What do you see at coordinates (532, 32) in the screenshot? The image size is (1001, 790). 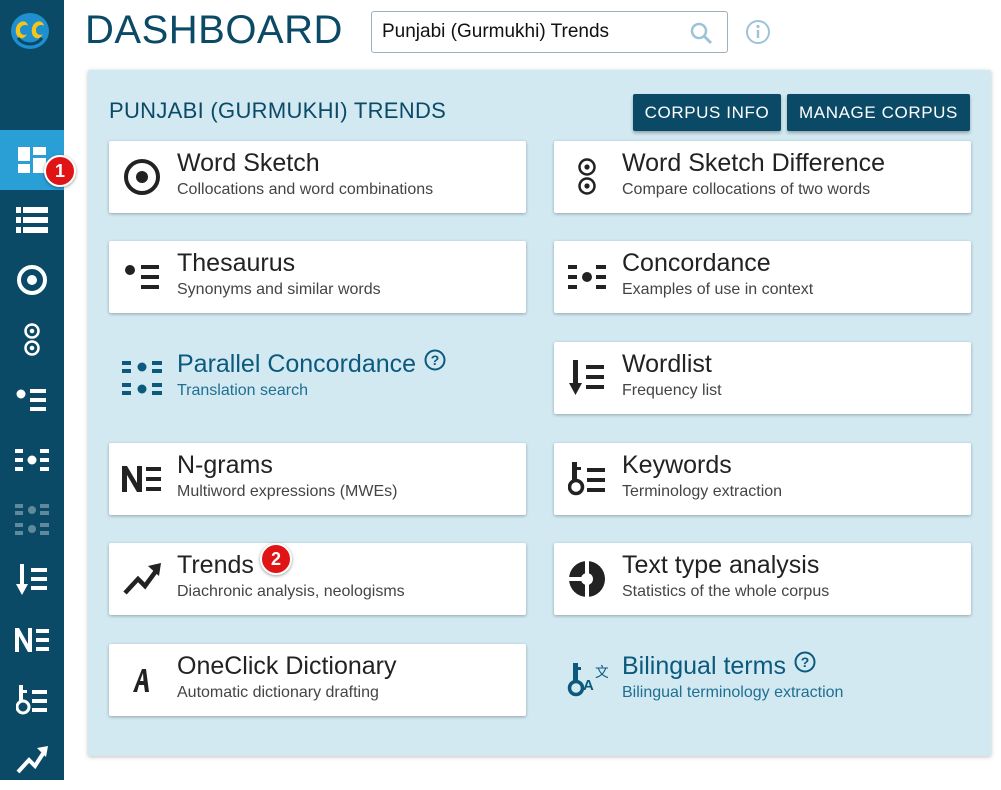 I see `search-input` at bounding box center [532, 32].